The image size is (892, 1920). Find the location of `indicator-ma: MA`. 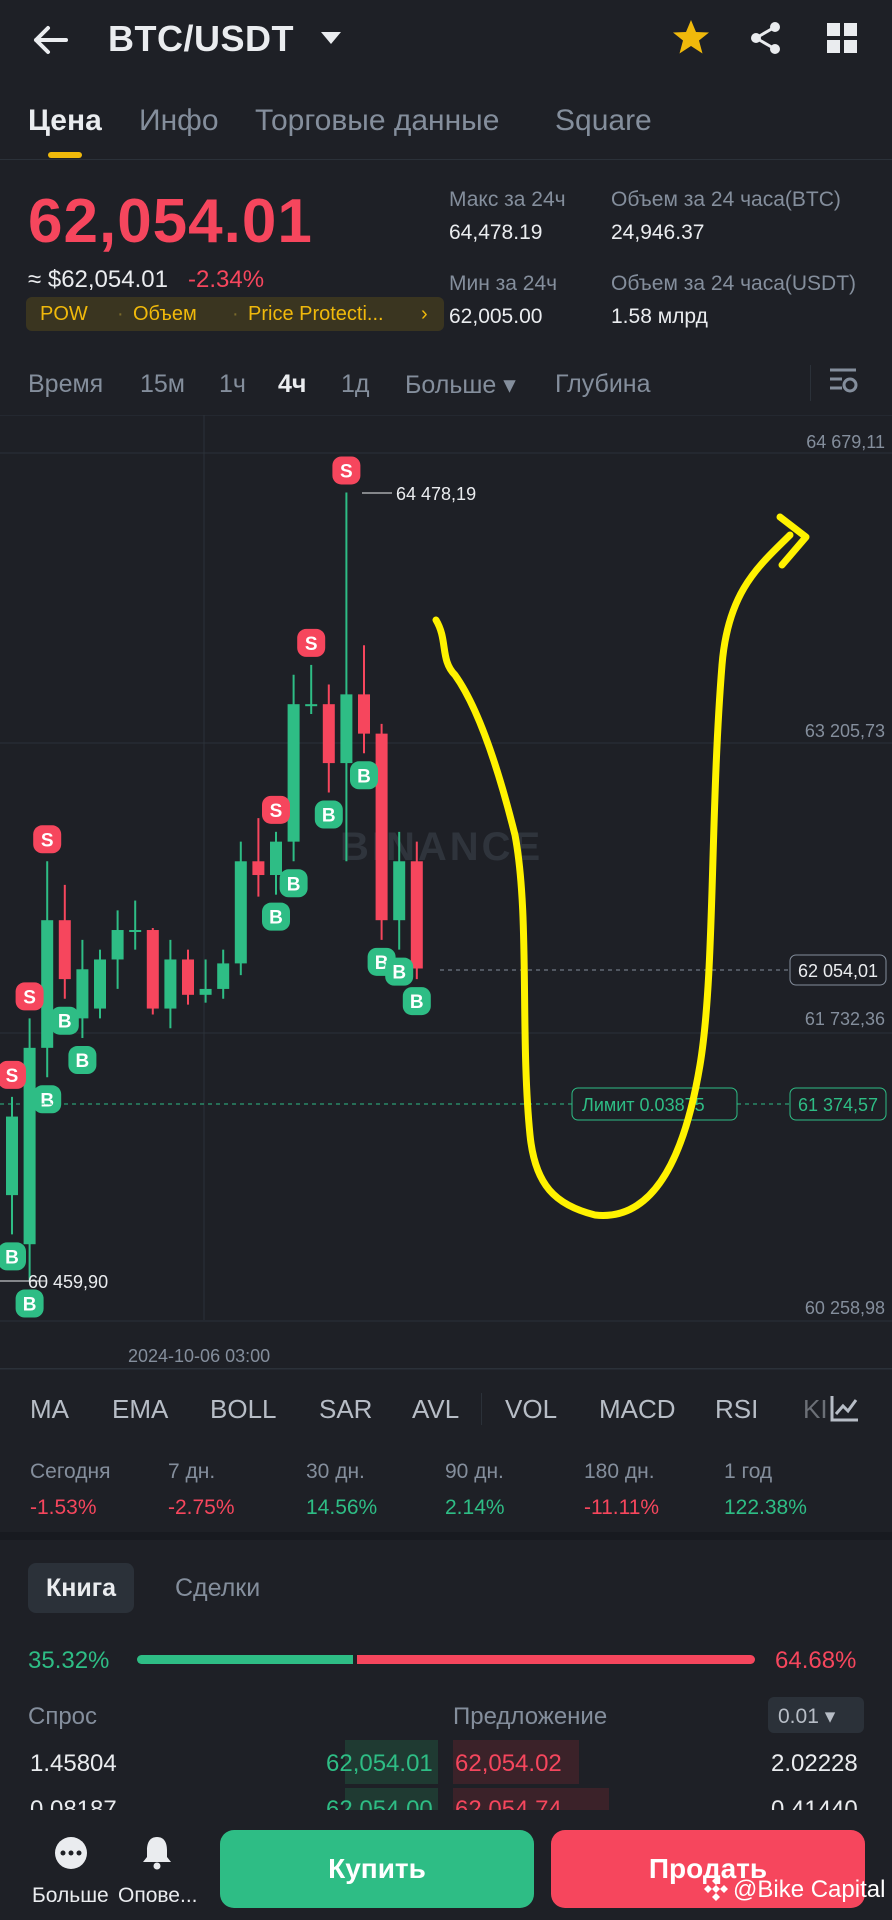

indicator-ma: MA is located at coordinates (49, 1409).